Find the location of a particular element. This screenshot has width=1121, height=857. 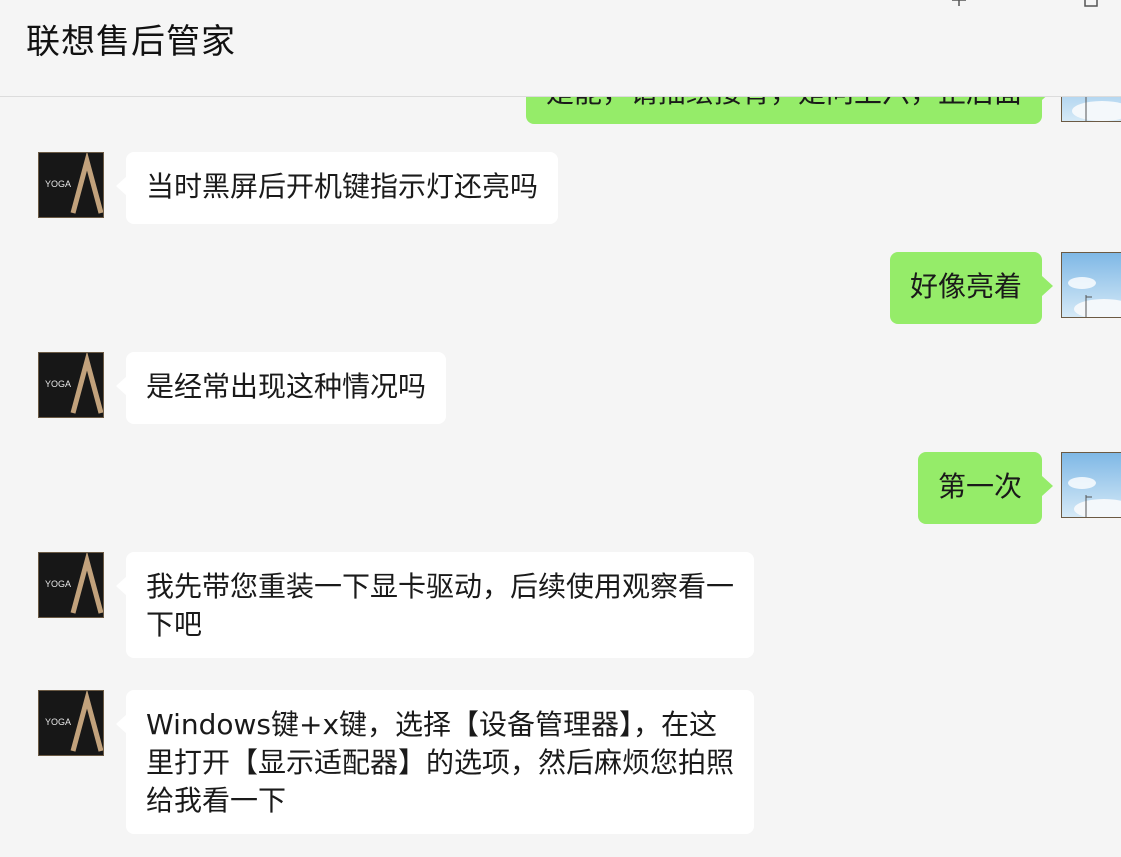

pin-icon is located at coordinates (959, 5).